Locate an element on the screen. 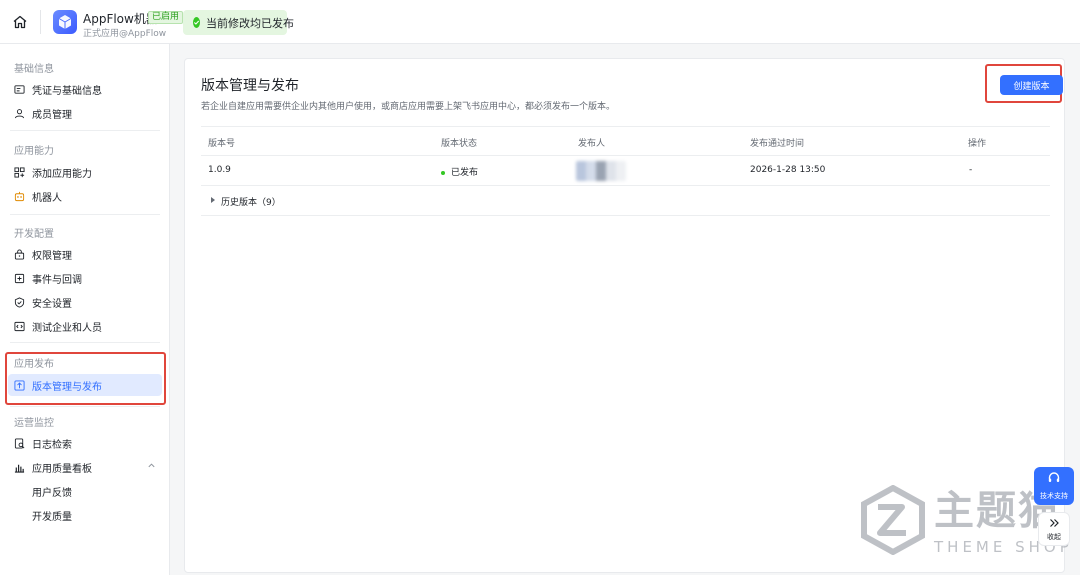 This screenshot has width=1080, height=575. shield-icon is located at coordinates (19, 302).